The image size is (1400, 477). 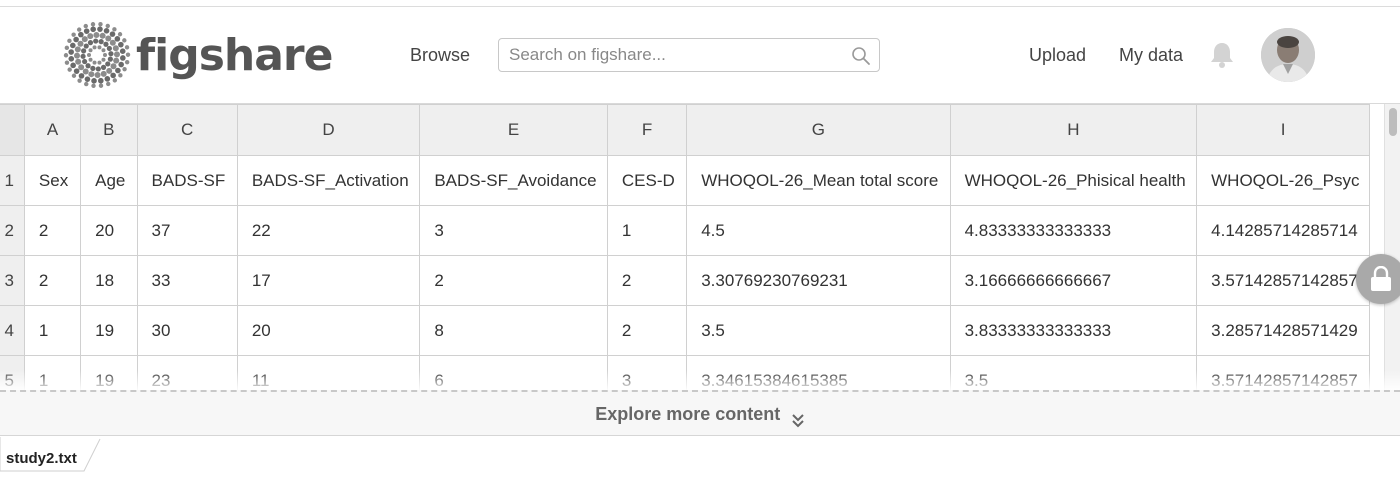 I want to click on table-cell: 17, so click(x=328, y=280).